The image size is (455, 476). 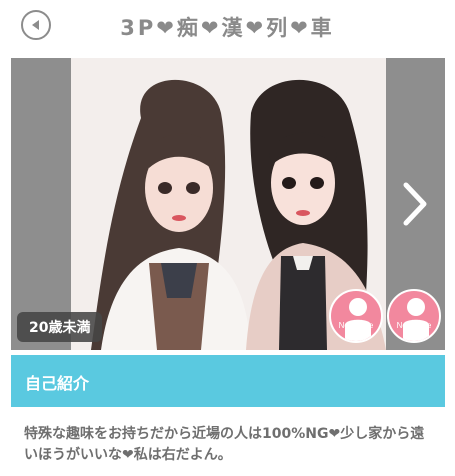 I want to click on thumbnail-no-image-1: No Image, so click(x=356, y=316).